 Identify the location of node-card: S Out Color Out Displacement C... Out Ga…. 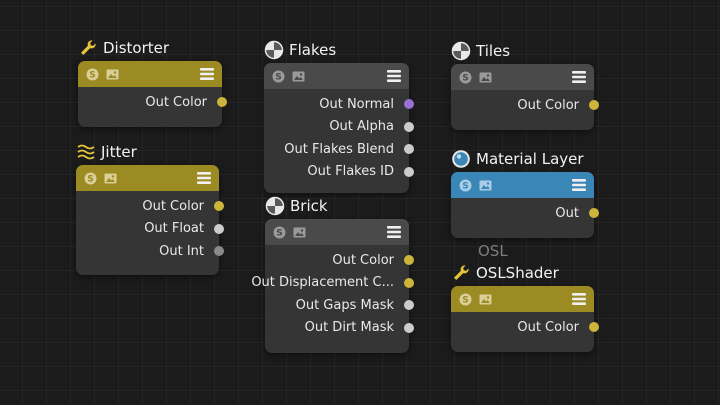
(332, 286).